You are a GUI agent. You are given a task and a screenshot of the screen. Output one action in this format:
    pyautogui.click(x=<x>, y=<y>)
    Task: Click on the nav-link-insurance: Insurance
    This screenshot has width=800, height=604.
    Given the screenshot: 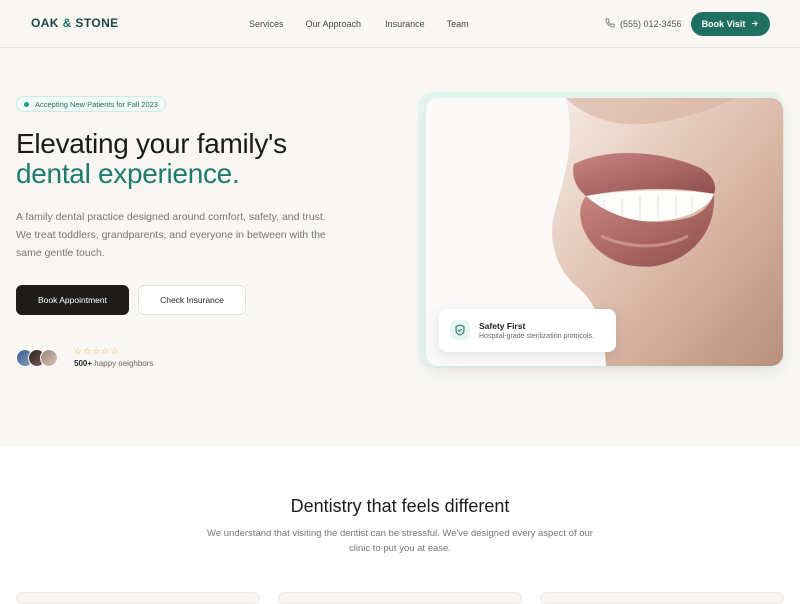 What is the action you would take?
    pyautogui.click(x=405, y=24)
    